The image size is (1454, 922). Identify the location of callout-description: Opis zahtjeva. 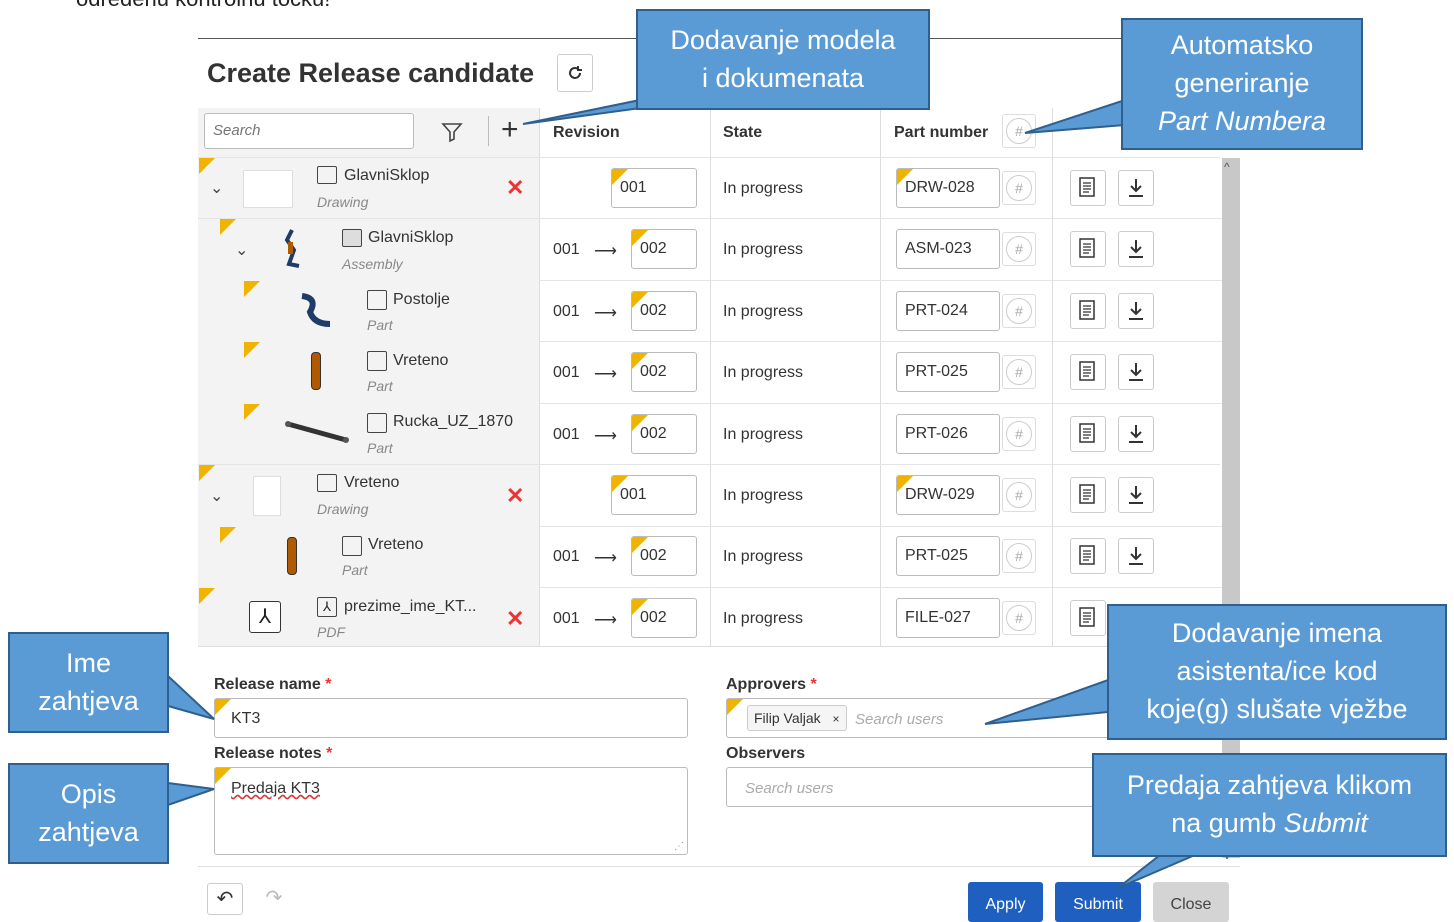
(88, 813).